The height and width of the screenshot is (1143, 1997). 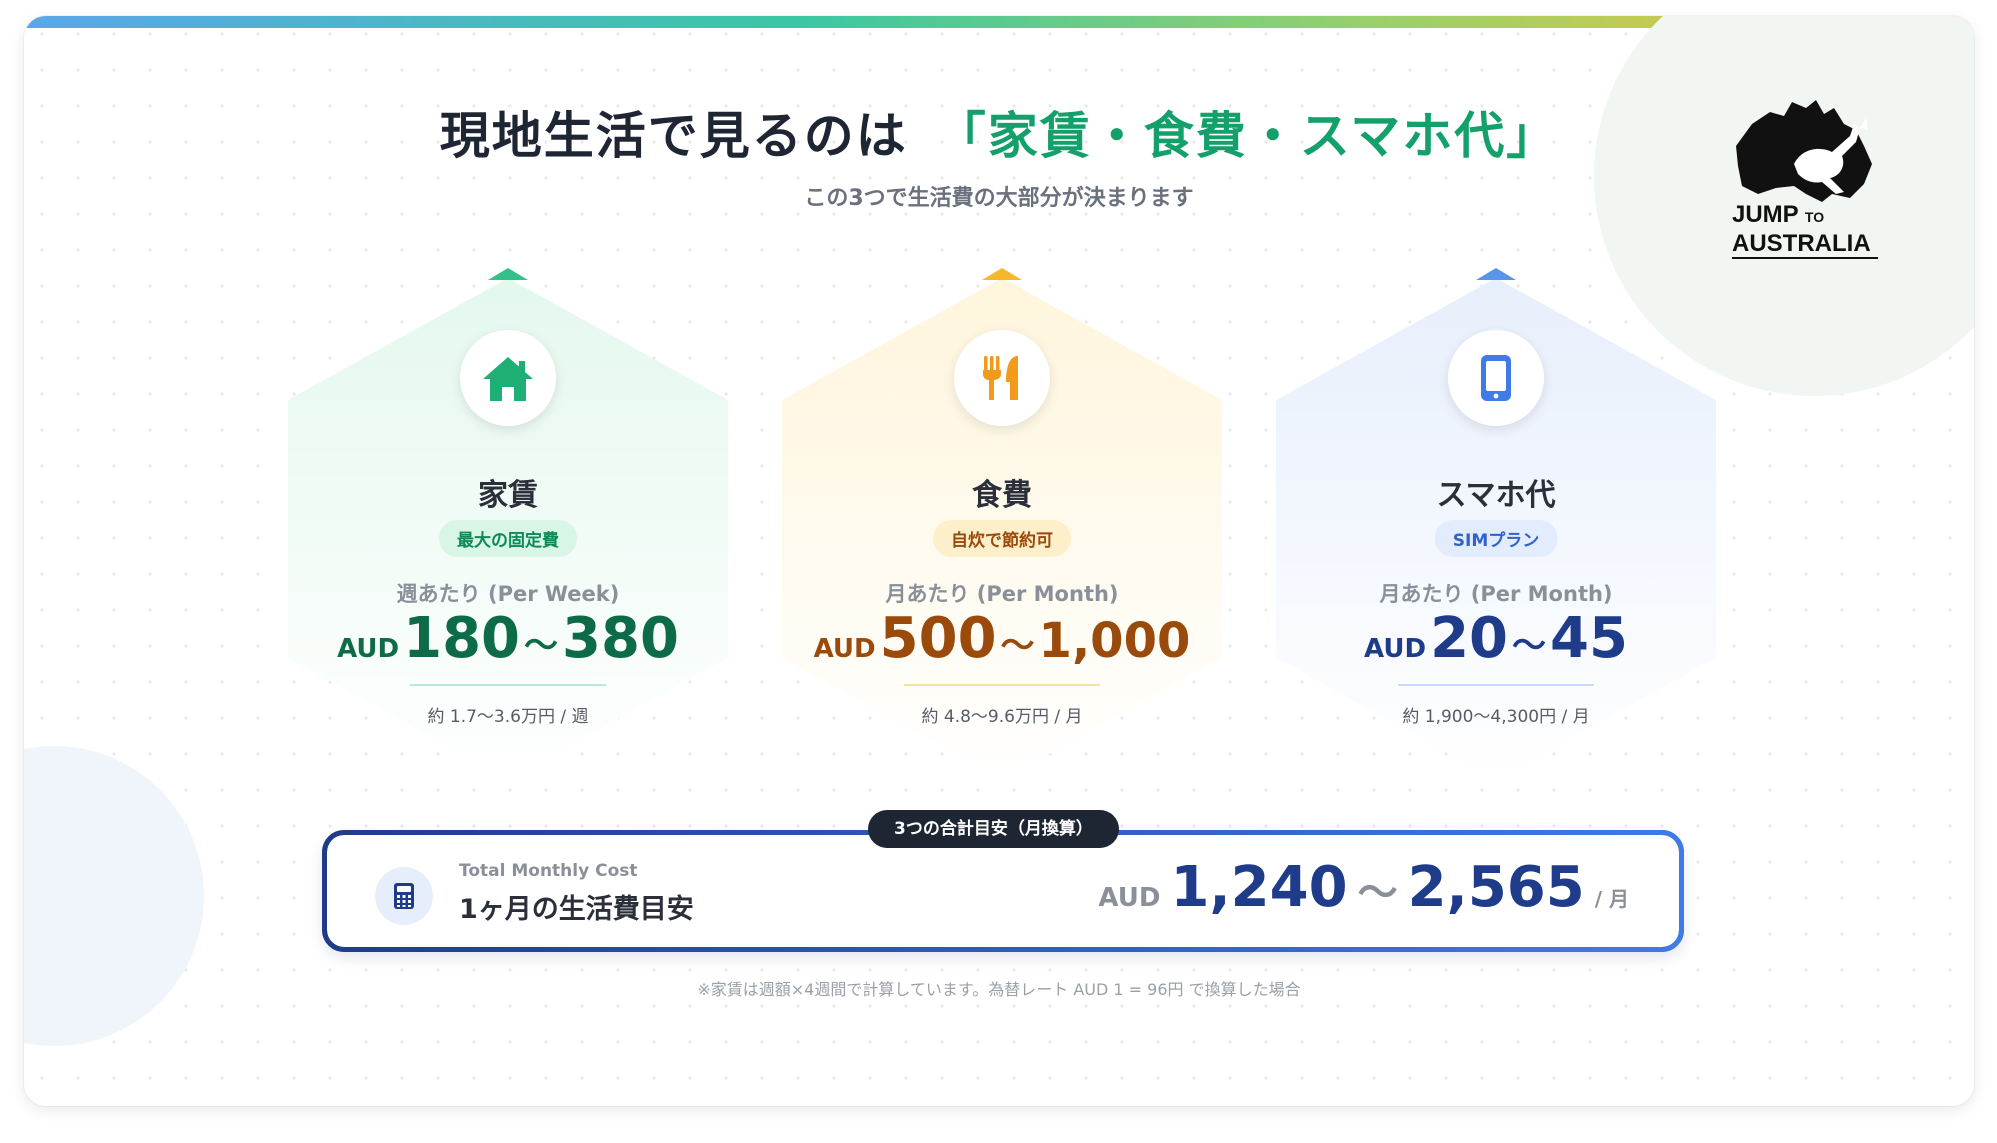 I want to click on fork-knife-icon, so click(x=1000, y=378).